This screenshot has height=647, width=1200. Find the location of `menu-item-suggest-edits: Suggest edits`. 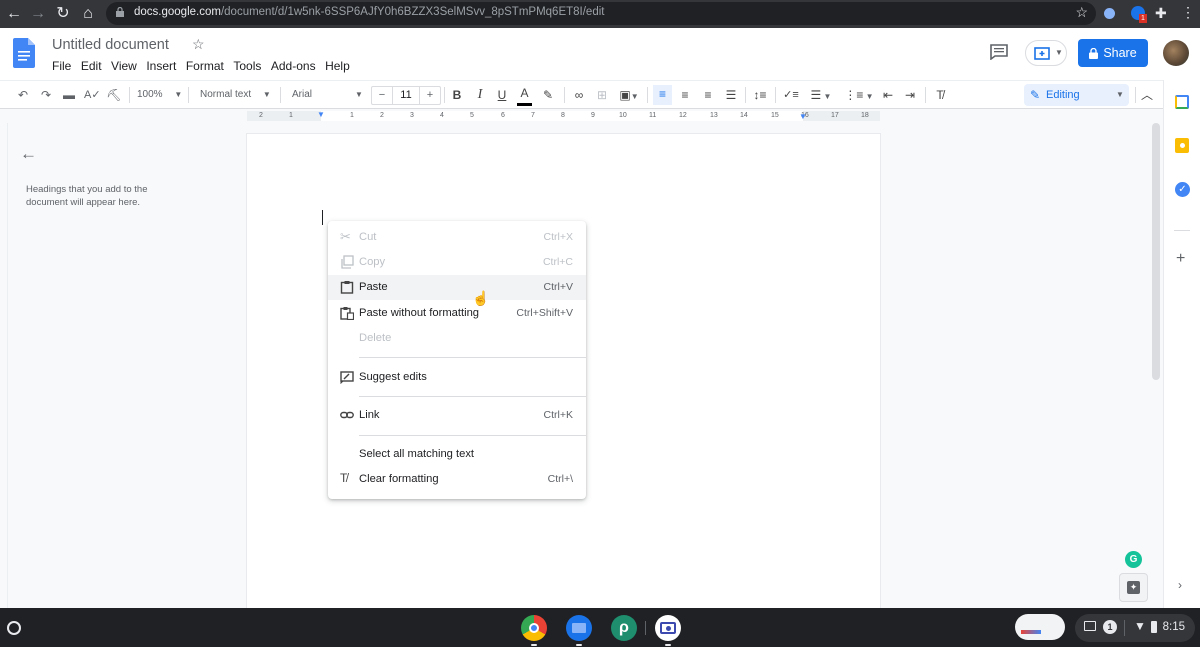

menu-item-suggest-edits: Suggest edits is located at coordinates (457, 377).